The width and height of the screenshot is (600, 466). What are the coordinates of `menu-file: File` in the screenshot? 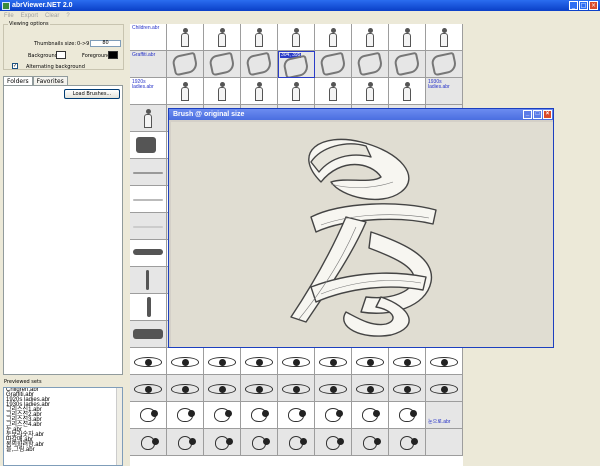 It's located at (9, 16).